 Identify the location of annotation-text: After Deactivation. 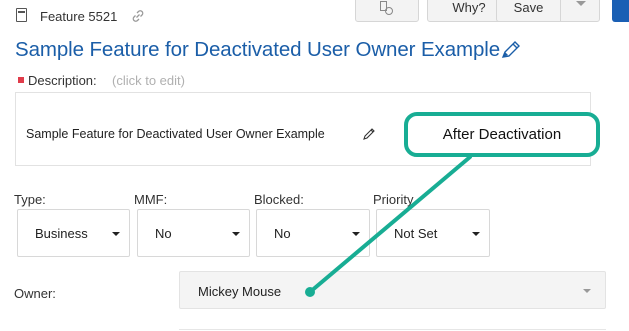
(502, 134).